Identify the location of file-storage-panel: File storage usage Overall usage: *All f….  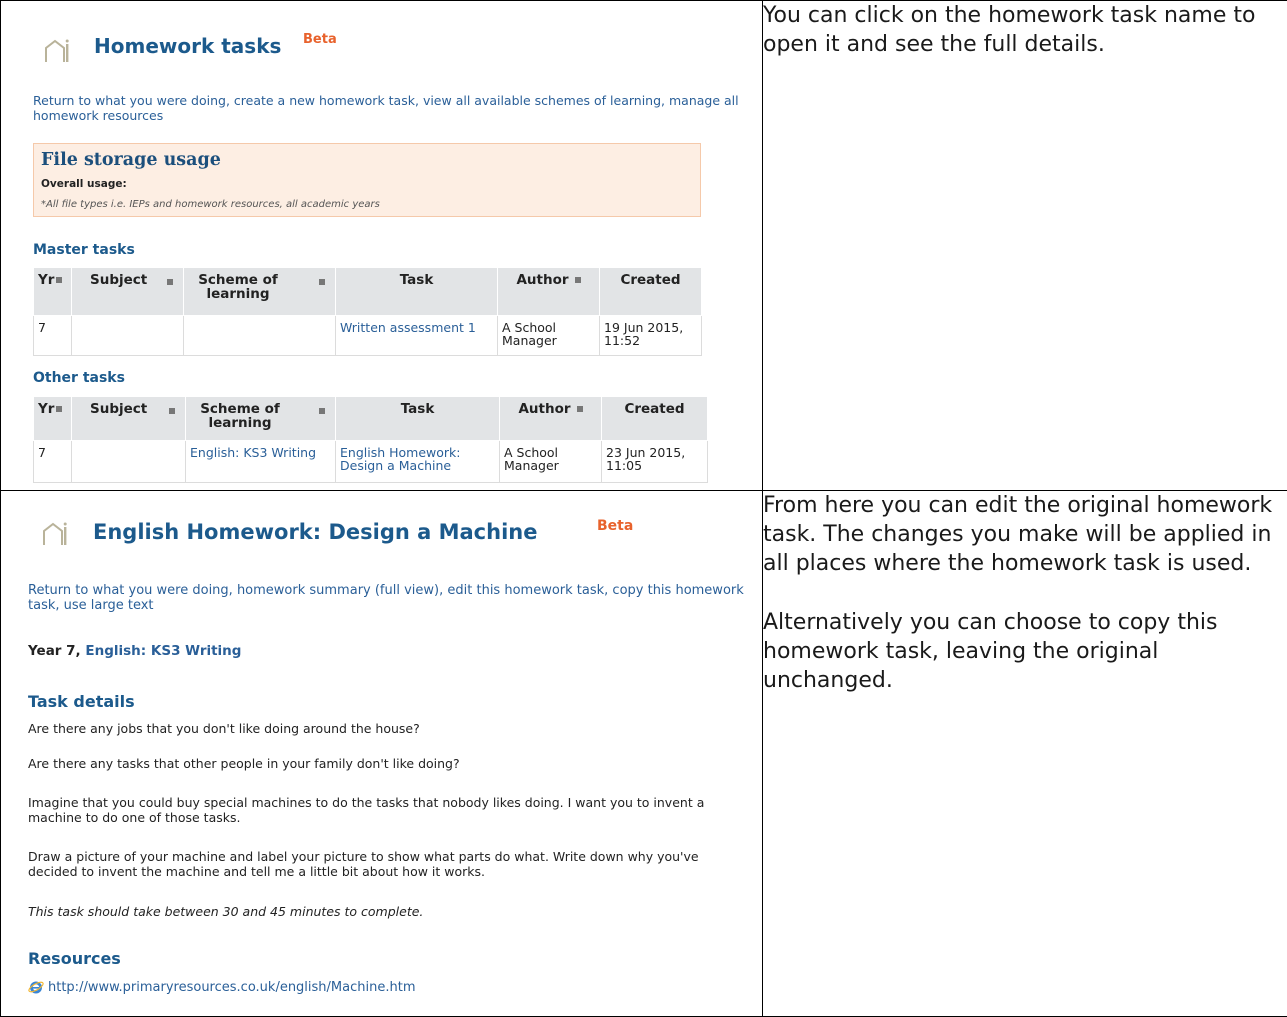
(367, 180).